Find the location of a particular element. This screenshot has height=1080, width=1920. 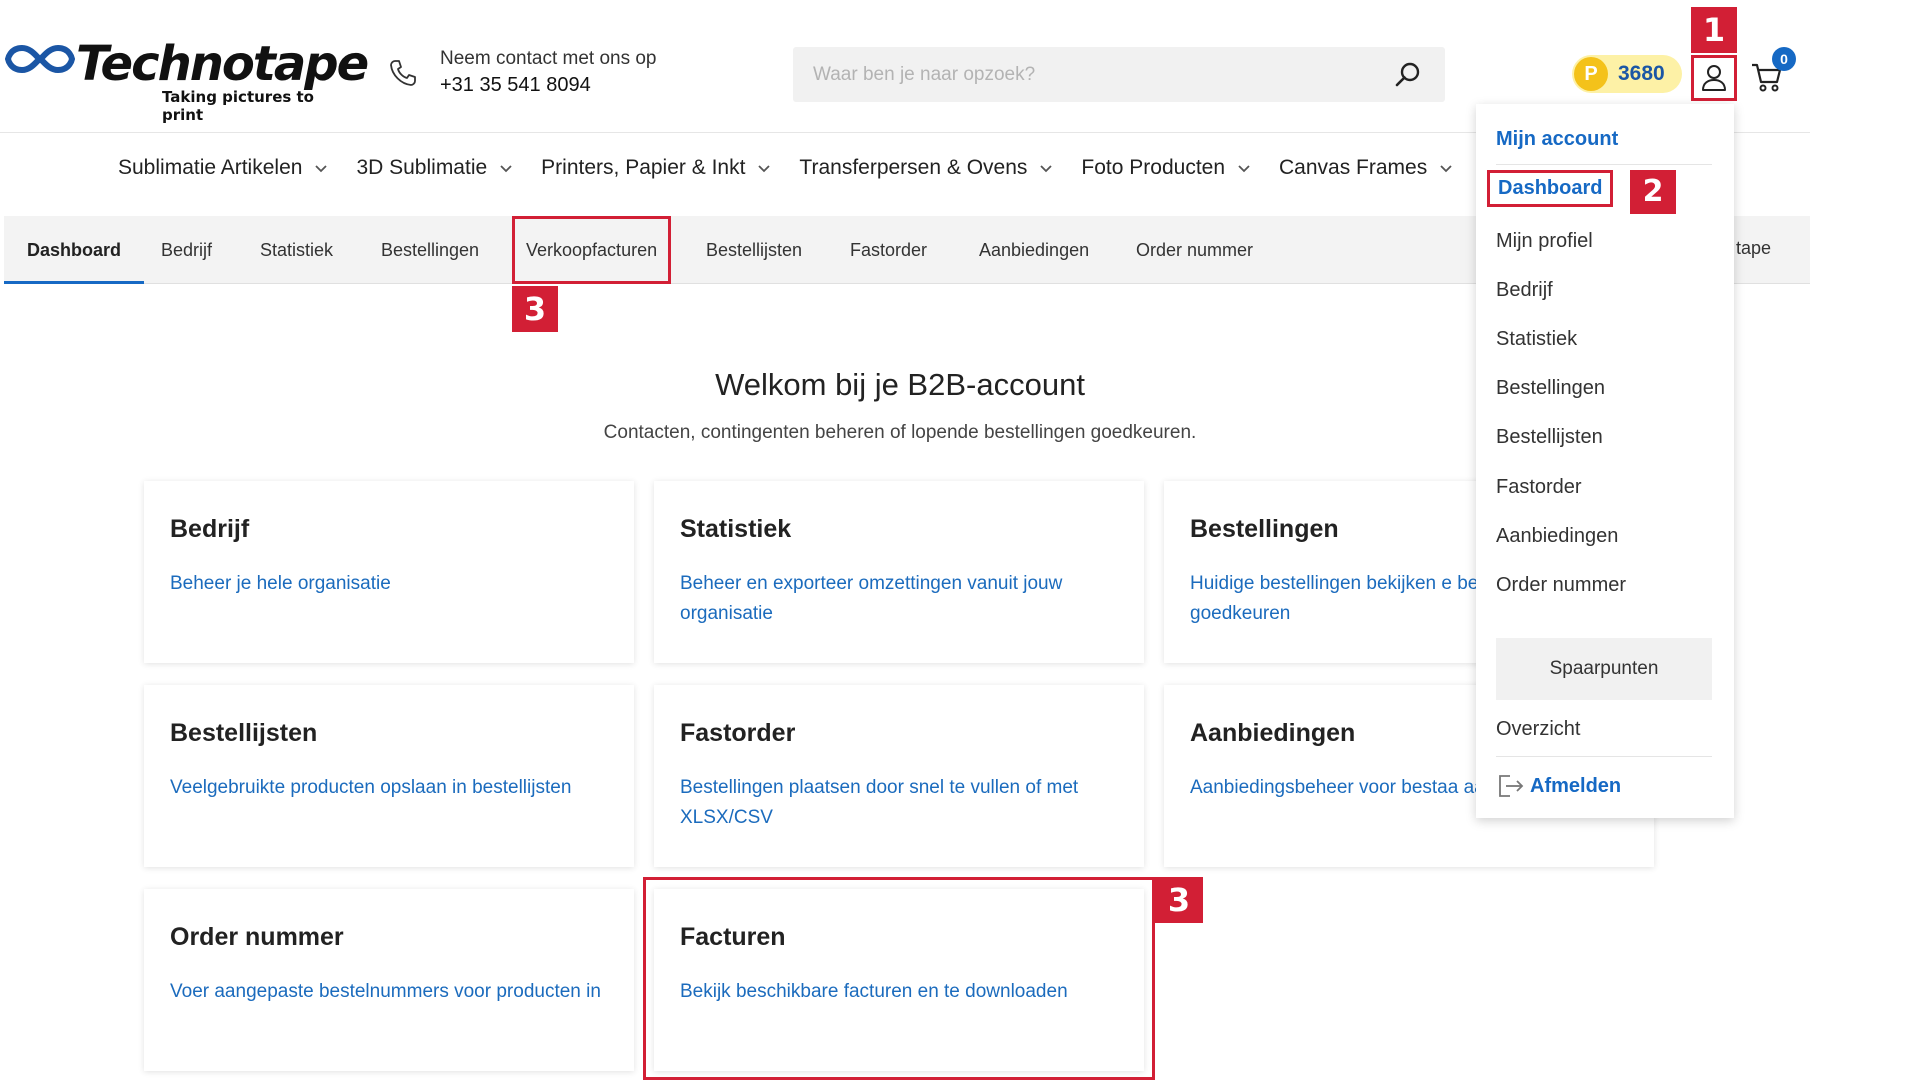

technotape-logo: Technotape Taking pictures to print is located at coordinates (186, 80).